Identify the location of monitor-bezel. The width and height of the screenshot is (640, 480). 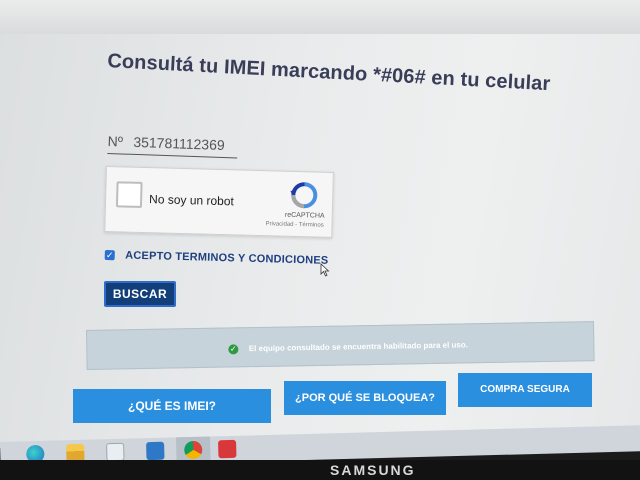
(320, 470).